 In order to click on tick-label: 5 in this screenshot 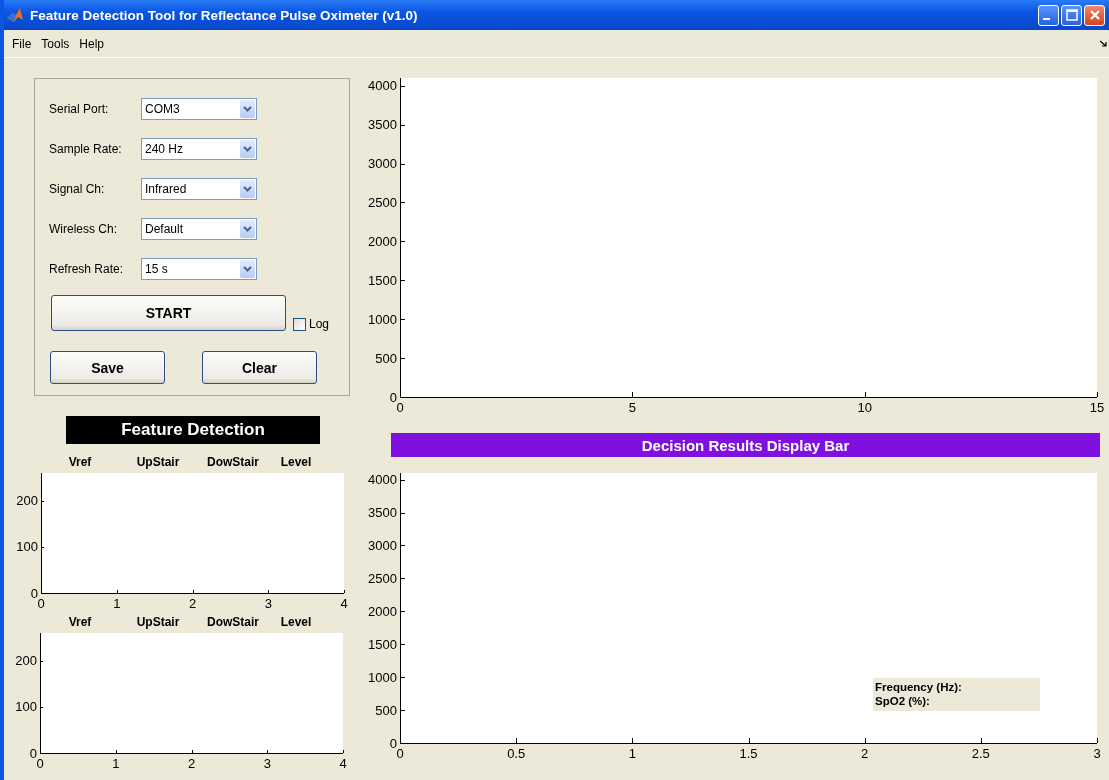, I will do `click(632, 407)`.